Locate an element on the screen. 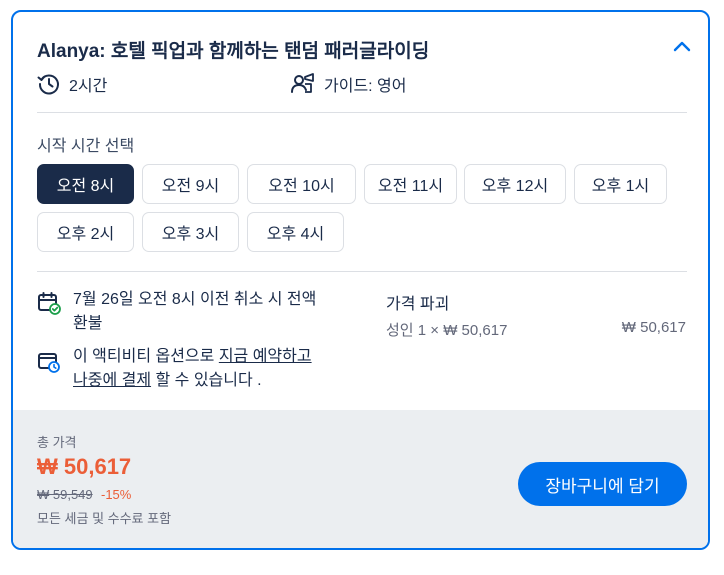 The width and height of the screenshot is (724, 575). time-slot-10am: 오전 10시 is located at coordinates (301, 184).